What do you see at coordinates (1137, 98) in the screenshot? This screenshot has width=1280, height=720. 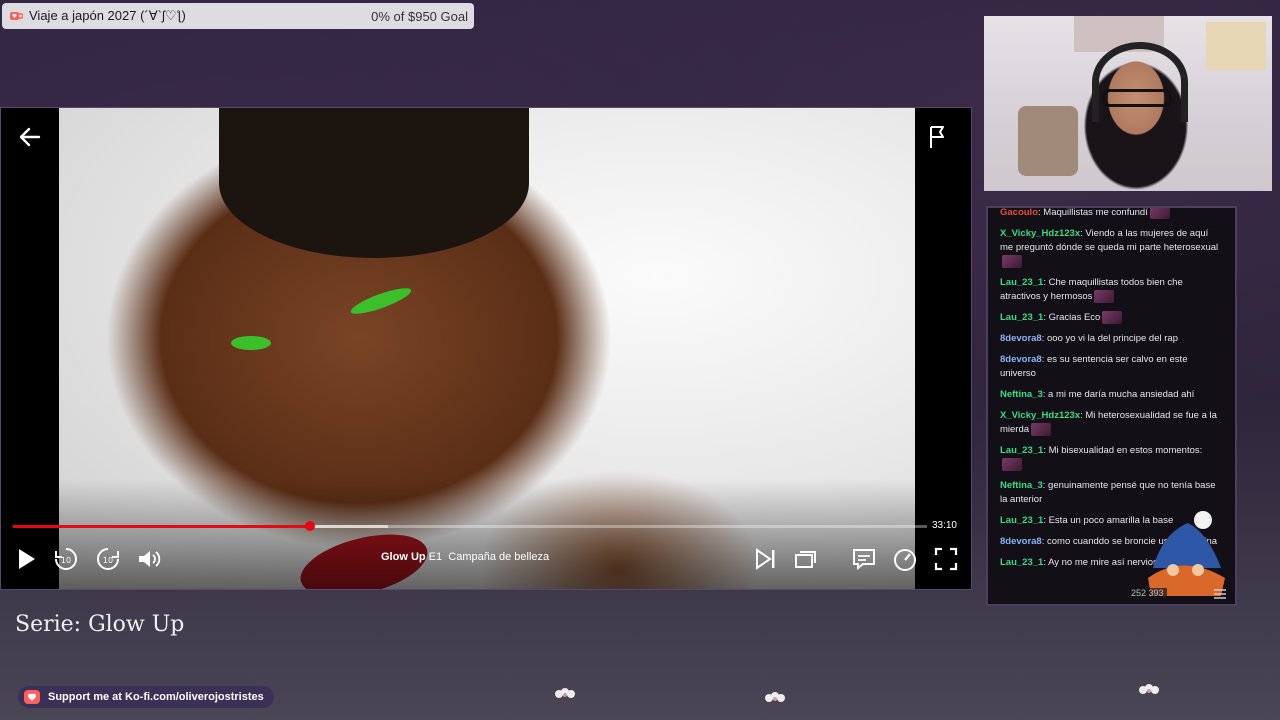 I see `webcam-glasses` at bounding box center [1137, 98].